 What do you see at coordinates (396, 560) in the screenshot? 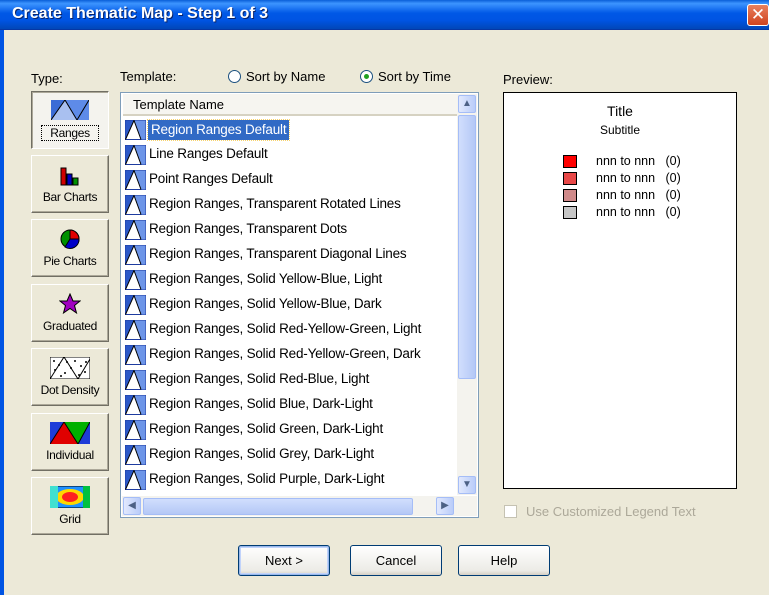
I see `cancel-button: Cancel` at bounding box center [396, 560].